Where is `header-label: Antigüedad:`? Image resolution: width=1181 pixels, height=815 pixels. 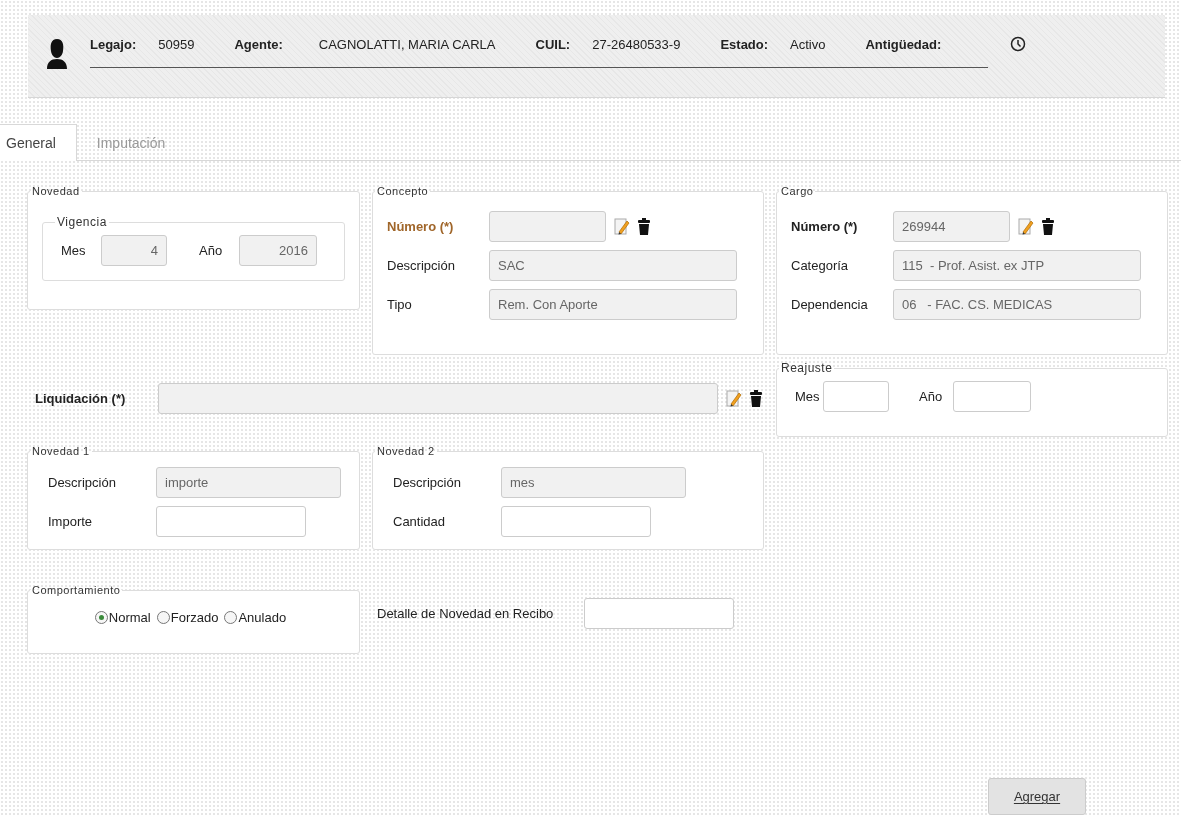 header-label: Antigüedad: is located at coordinates (903, 44).